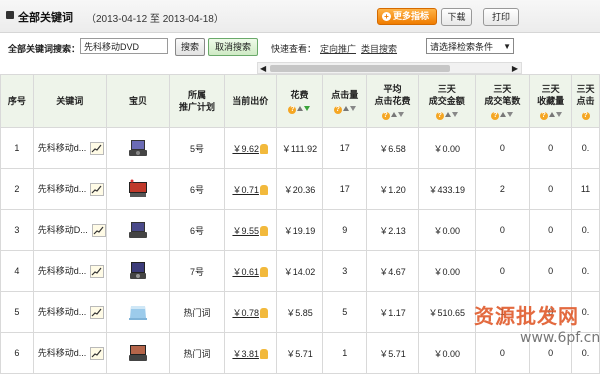 This screenshot has width=600, height=374. I want to click on col-item: 宝贝, so click(138, 101).